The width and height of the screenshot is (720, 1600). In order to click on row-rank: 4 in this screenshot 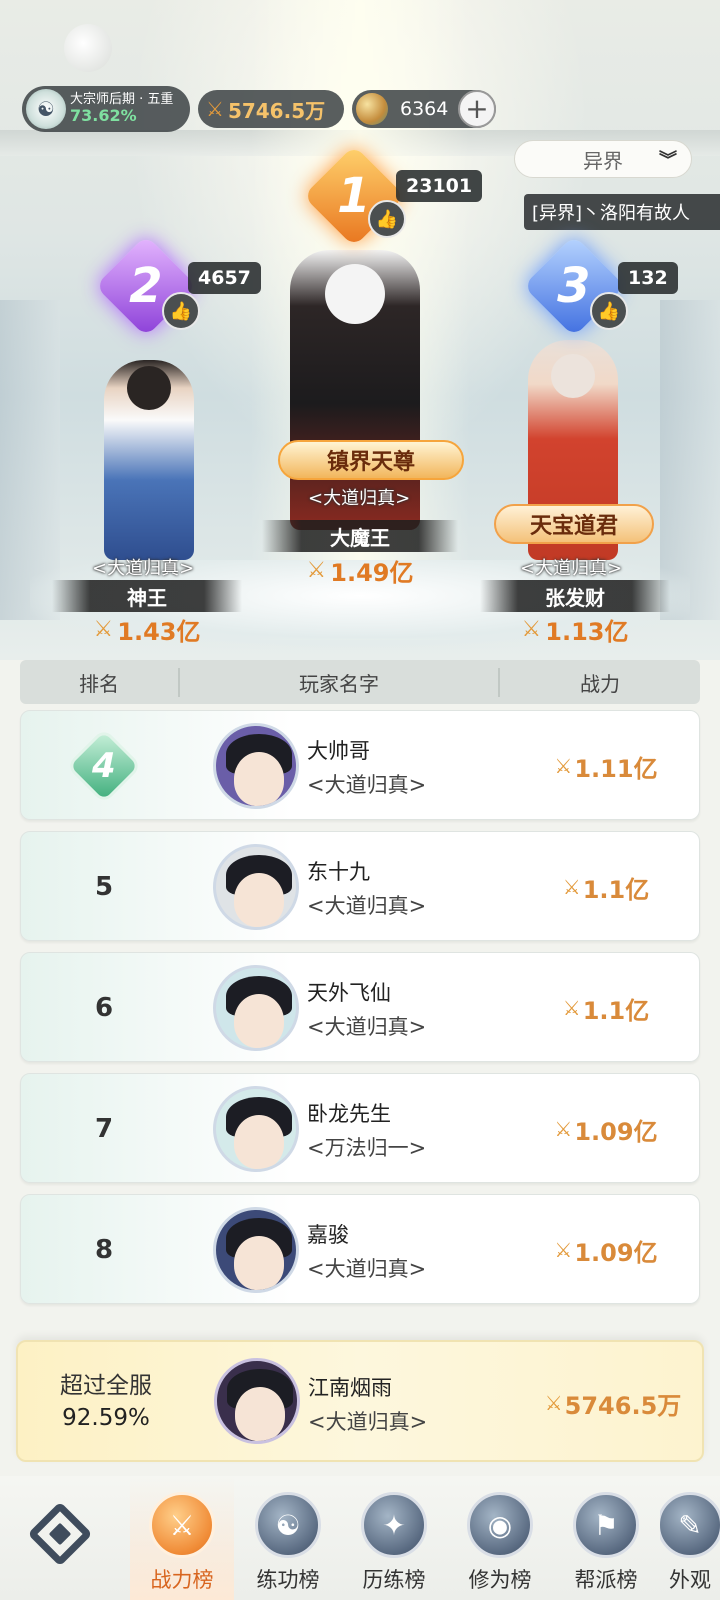, I will do `click(104, 766)`.